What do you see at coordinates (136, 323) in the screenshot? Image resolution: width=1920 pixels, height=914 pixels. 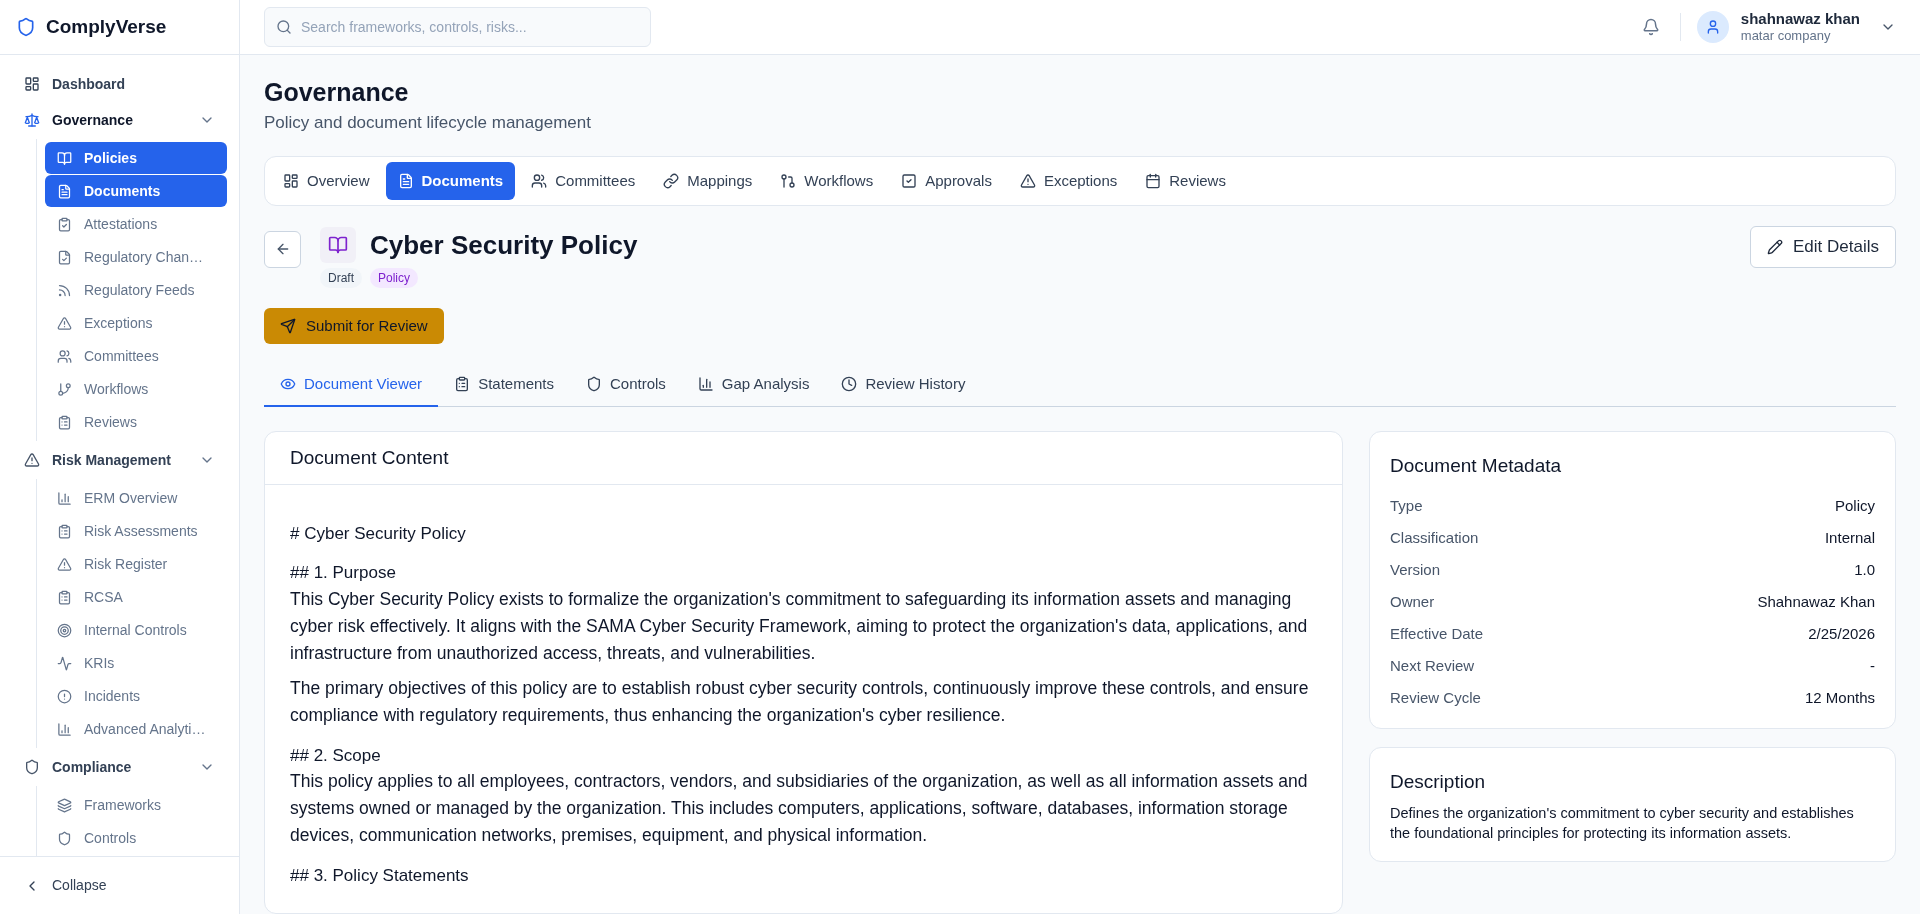 I see `sidebar-subitem: Exceptions` at bounding box center [136, 323].